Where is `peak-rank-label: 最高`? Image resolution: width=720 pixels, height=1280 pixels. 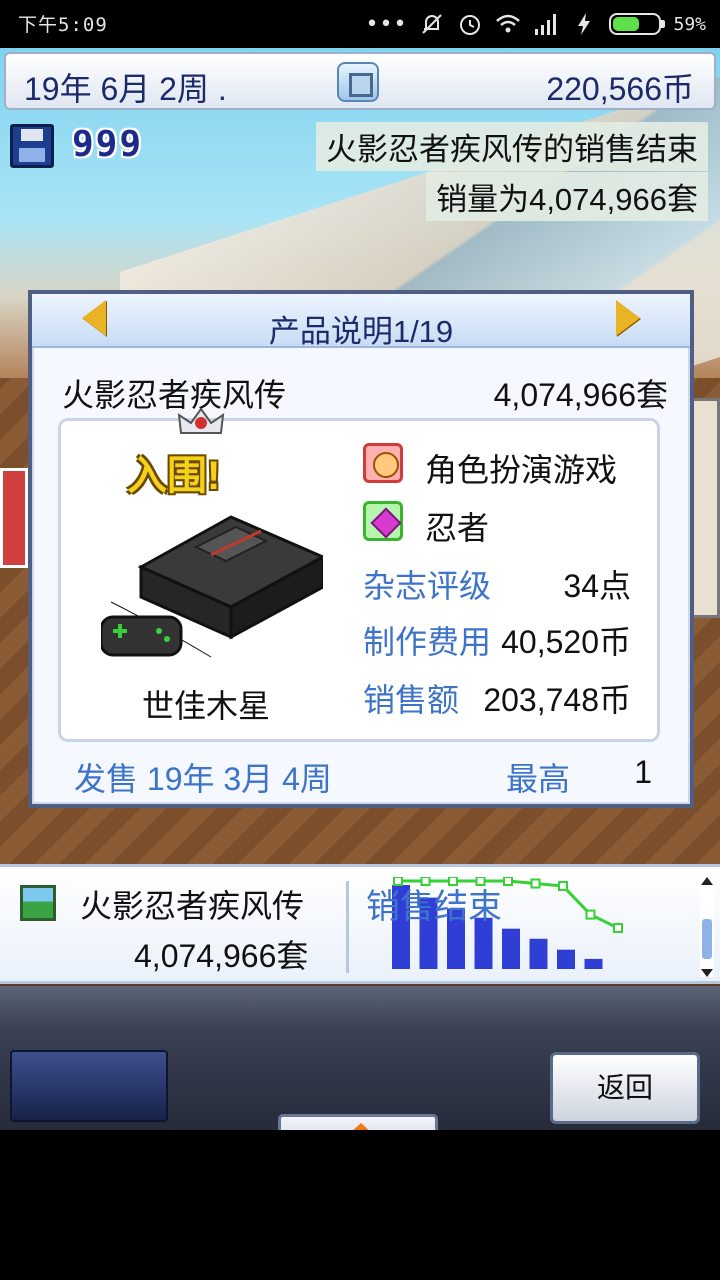 peak-rank-label: 最高 is located at coordinates (538, 779).